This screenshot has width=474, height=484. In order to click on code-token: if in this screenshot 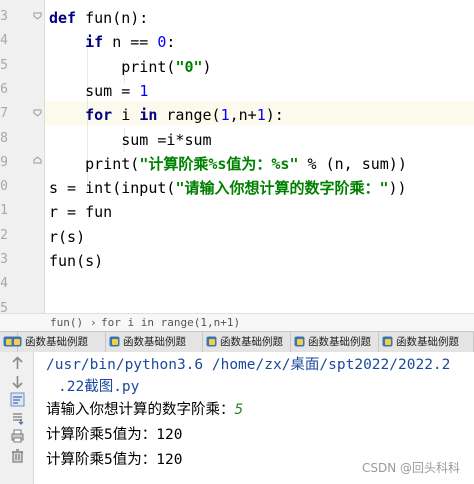, I will do `click(81, 42)`.